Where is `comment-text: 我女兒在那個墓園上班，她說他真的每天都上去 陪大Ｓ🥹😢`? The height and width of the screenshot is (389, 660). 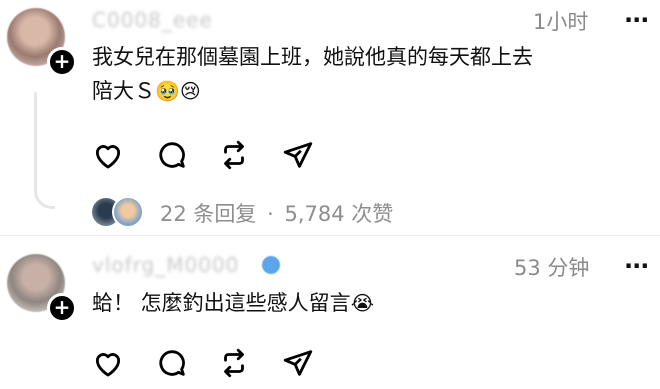 comment-text: 我女兒在那個墓園上班，她說他真的每天都上去 陪大Ｓ🥹😢 is located at coordinates (372, 74).